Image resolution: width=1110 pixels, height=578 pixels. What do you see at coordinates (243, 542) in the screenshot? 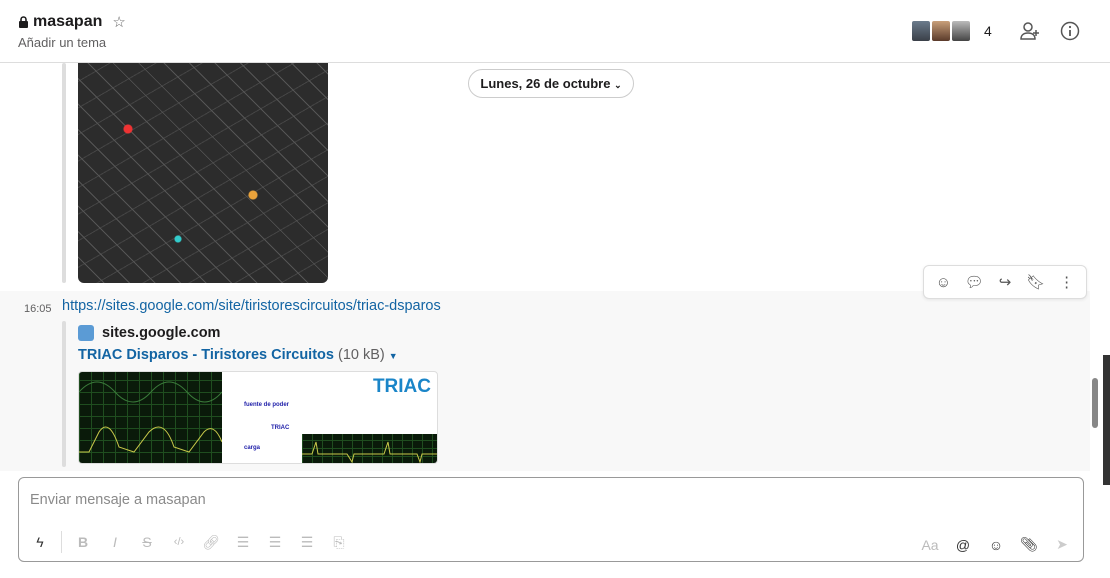
I see `ordered-list-icon: ☰` at bounding box center [243, 542].